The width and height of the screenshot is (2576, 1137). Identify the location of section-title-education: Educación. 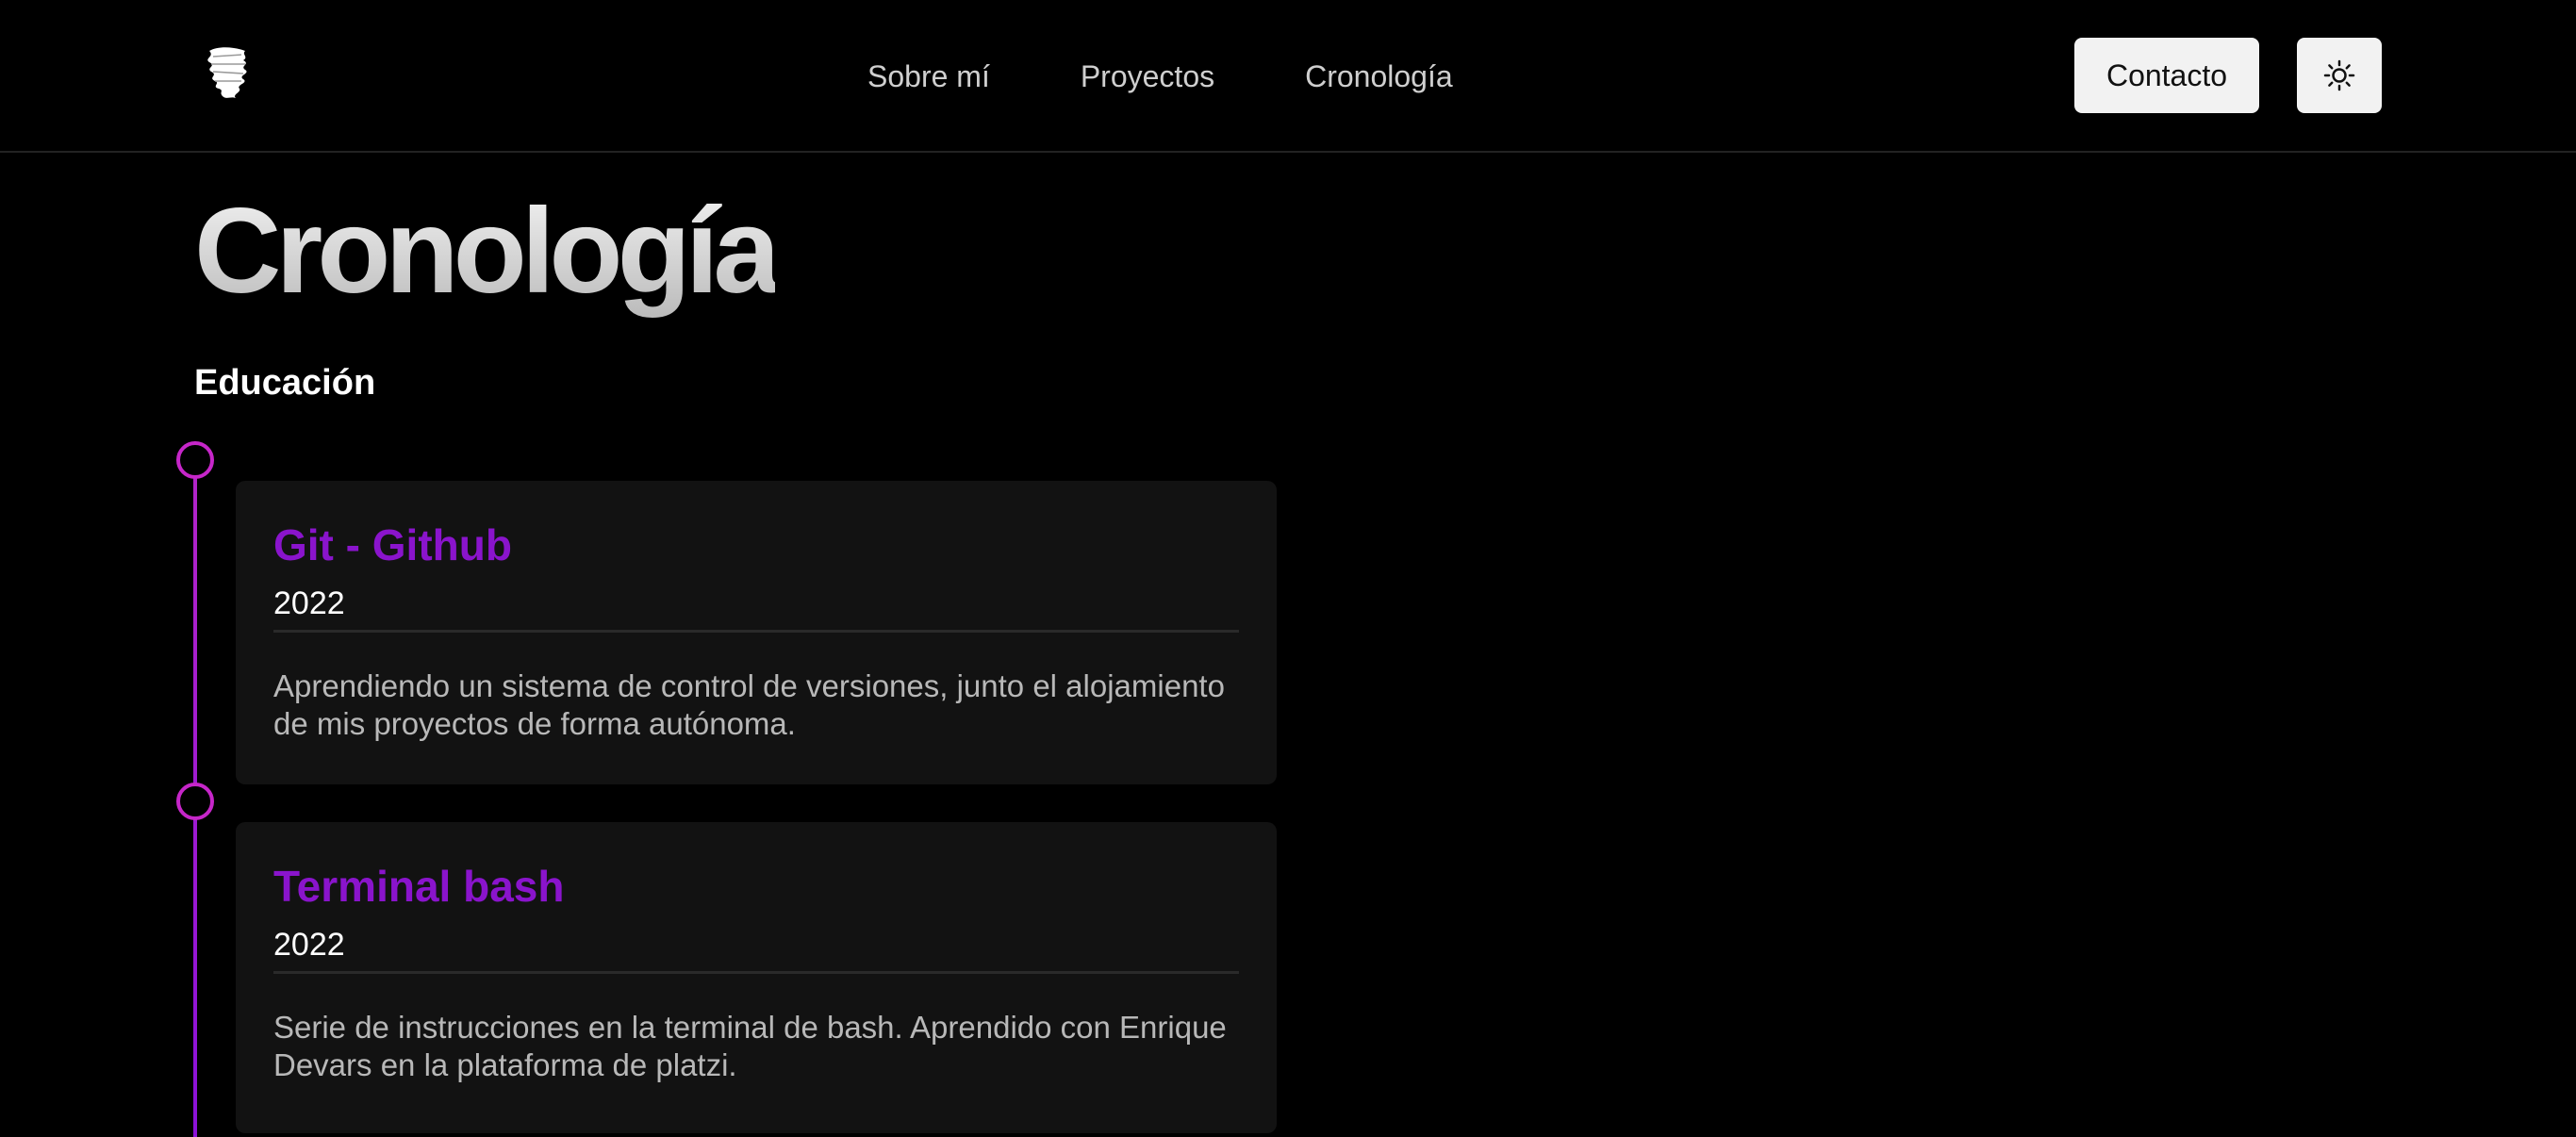
(285, 383).